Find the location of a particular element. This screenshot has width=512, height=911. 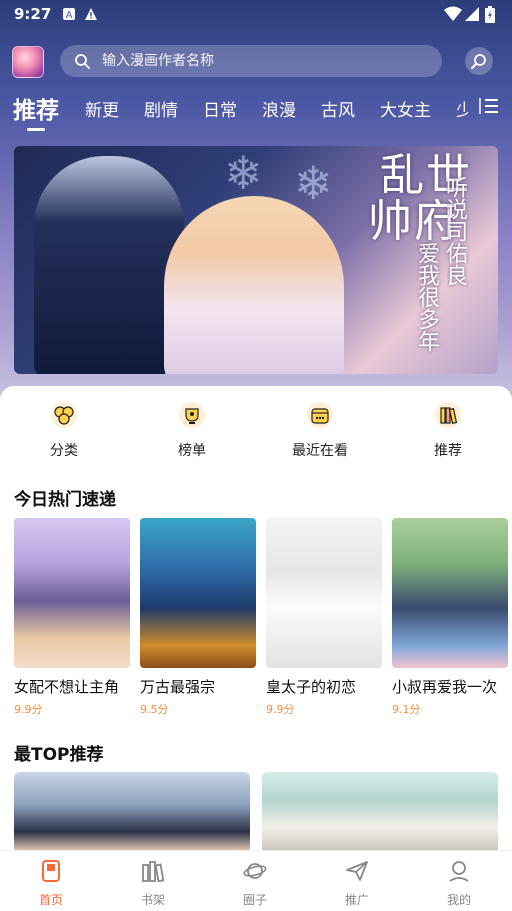

nav-label: 圈子 is located at coordinates (254, 900).